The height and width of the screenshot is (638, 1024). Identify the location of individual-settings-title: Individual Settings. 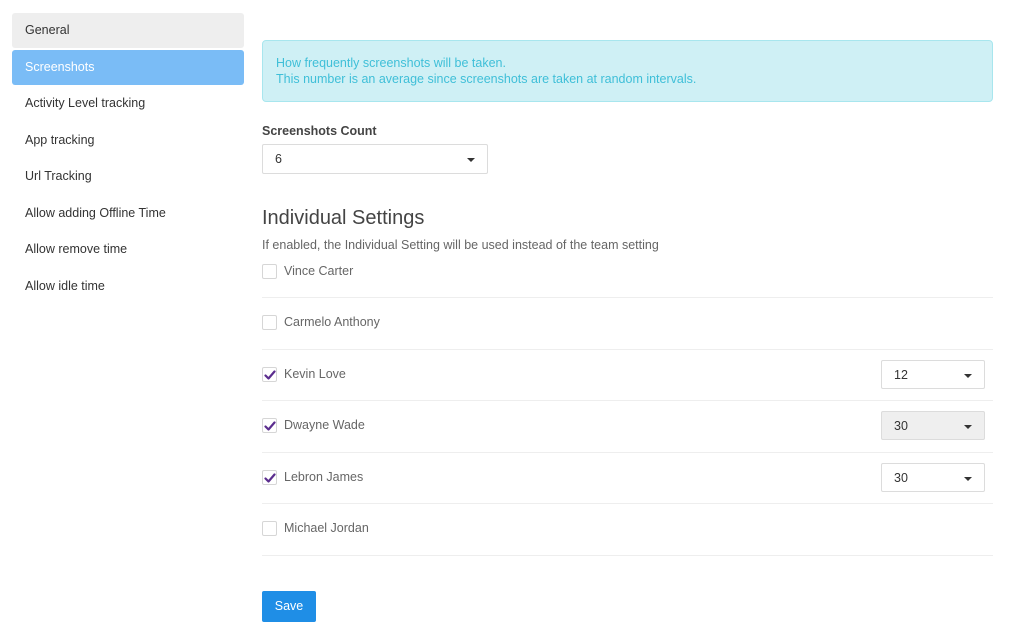
(343, 218).